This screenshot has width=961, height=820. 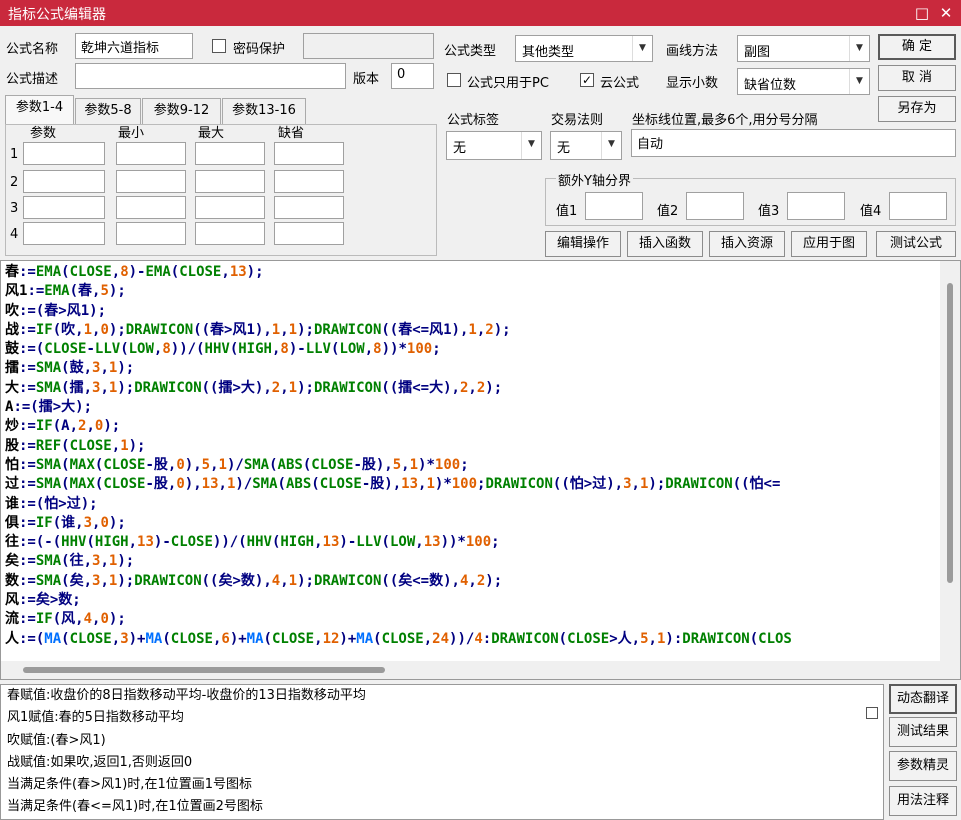 I want to click on close-icon: ✕, so click(x=946, y=13).